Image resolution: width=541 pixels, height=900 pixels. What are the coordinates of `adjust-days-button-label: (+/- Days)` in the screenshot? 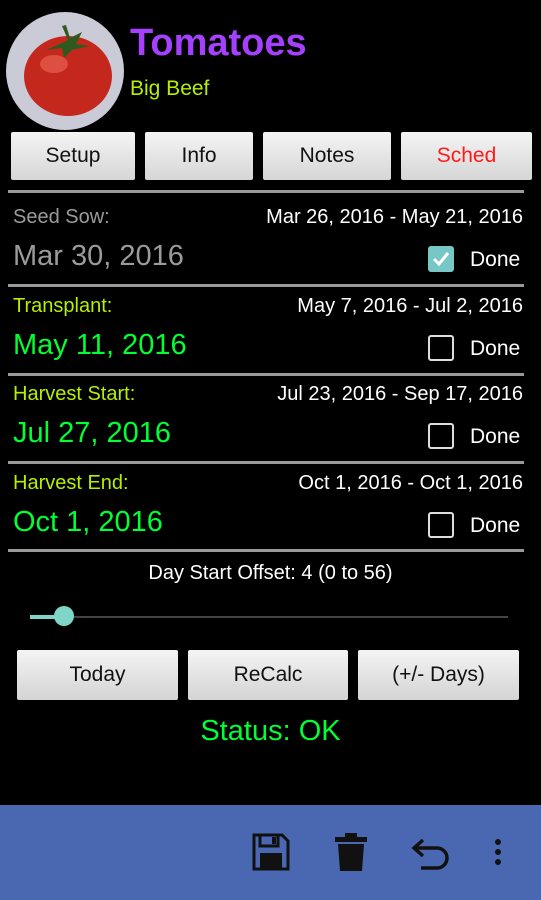 It's located at (438, 674).